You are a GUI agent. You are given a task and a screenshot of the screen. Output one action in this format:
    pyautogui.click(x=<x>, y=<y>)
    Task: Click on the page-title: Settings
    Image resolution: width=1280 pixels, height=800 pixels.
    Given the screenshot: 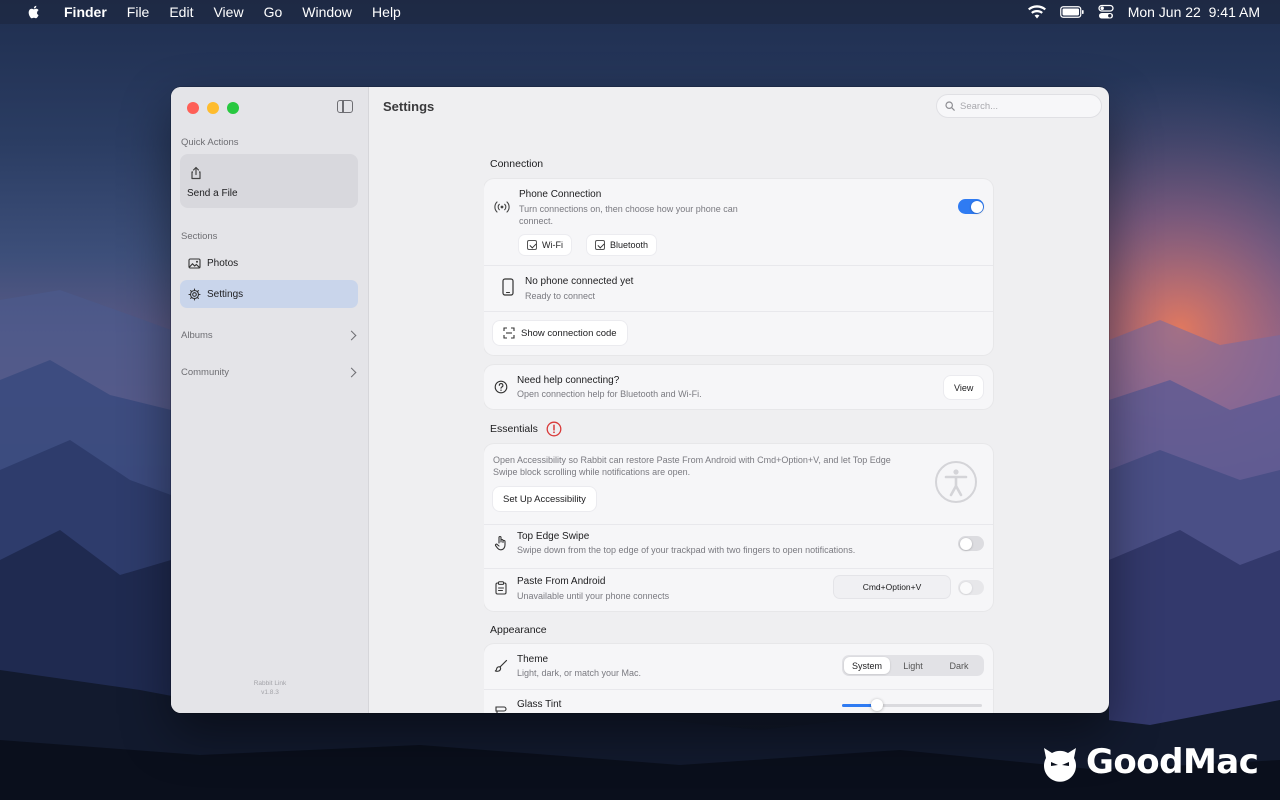 What is the action you would take?
    pyautogui.click(x=409, y=106)
    